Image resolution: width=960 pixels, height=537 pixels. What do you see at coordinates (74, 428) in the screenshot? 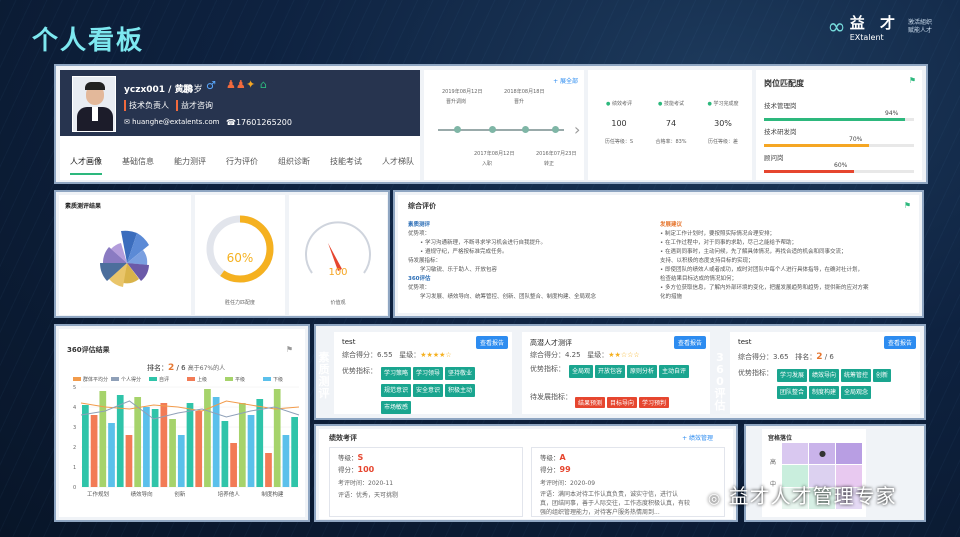
I see `y-tick-label: 3` at bounding box center [74, 428].